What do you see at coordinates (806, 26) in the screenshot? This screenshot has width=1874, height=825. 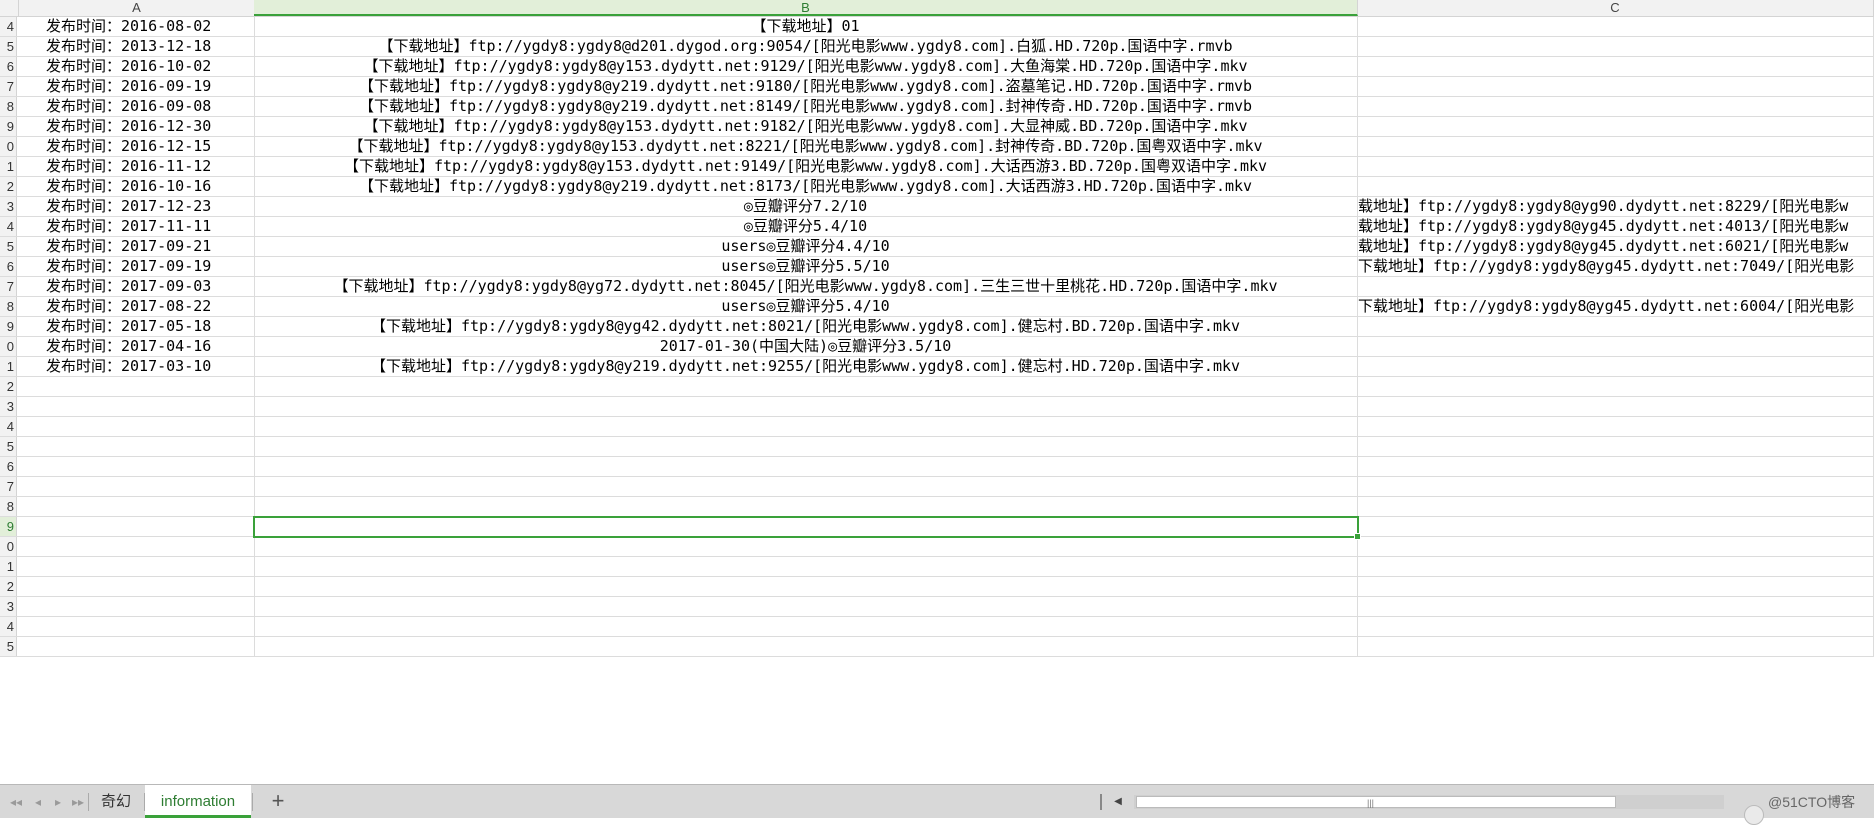 I see `cell-b: 【下载地址】01` at bounding box center [806, 26].